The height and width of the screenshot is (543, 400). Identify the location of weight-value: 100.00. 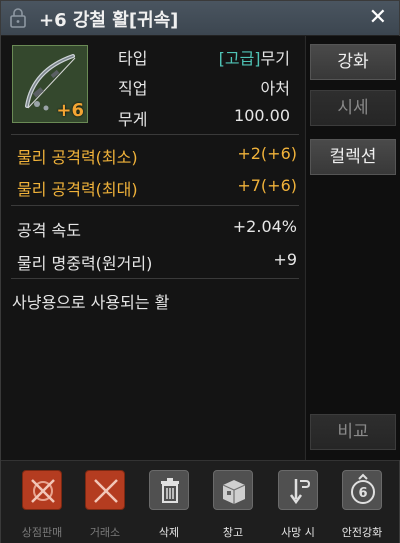
(262, 115).